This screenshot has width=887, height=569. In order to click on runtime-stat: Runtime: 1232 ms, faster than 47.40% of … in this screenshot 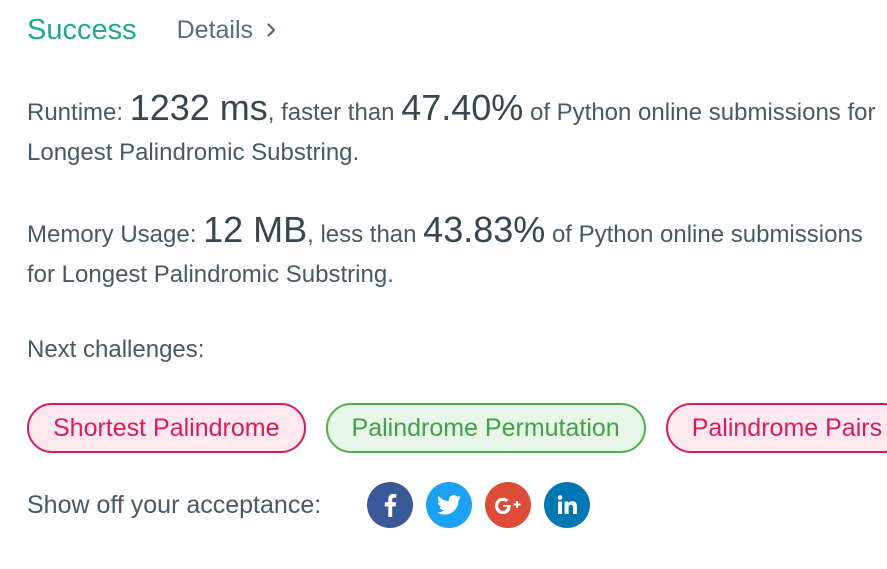, I will do `click(451, 130)`.